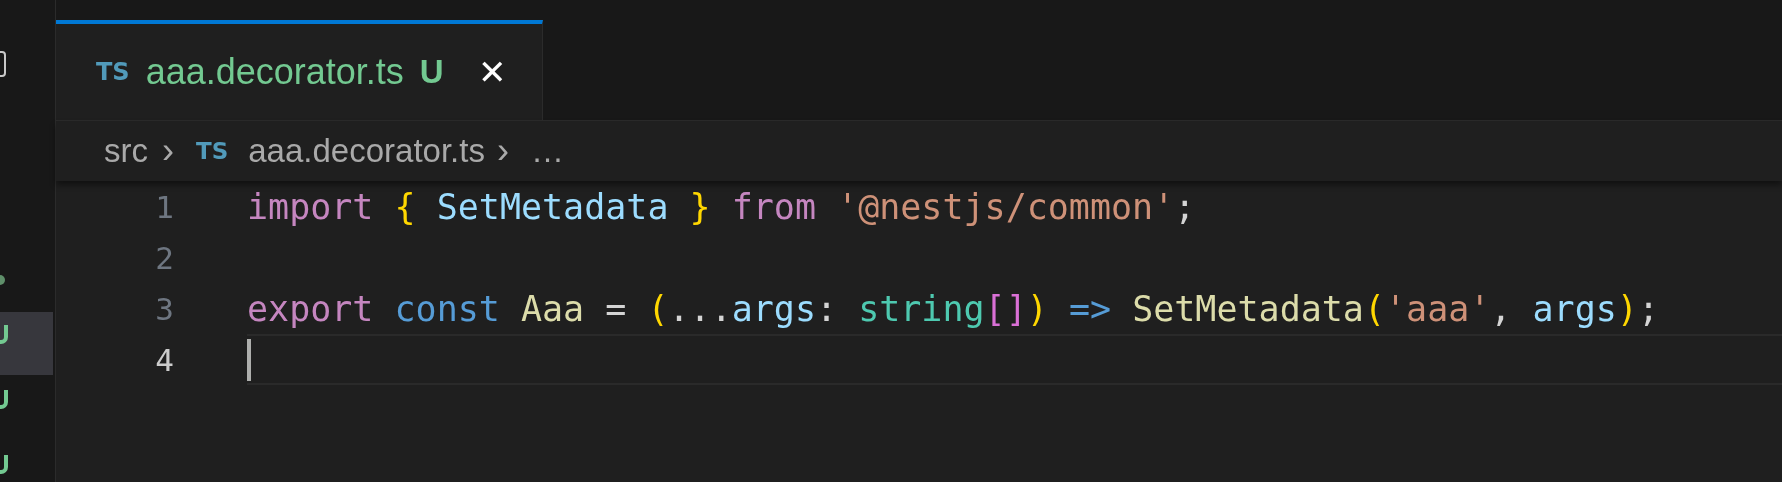 The height and width of the screenshot is (482, 1782). Describe the element at coordinates (164, 359) in the screenshot. I see `line-number: 4` at that location.